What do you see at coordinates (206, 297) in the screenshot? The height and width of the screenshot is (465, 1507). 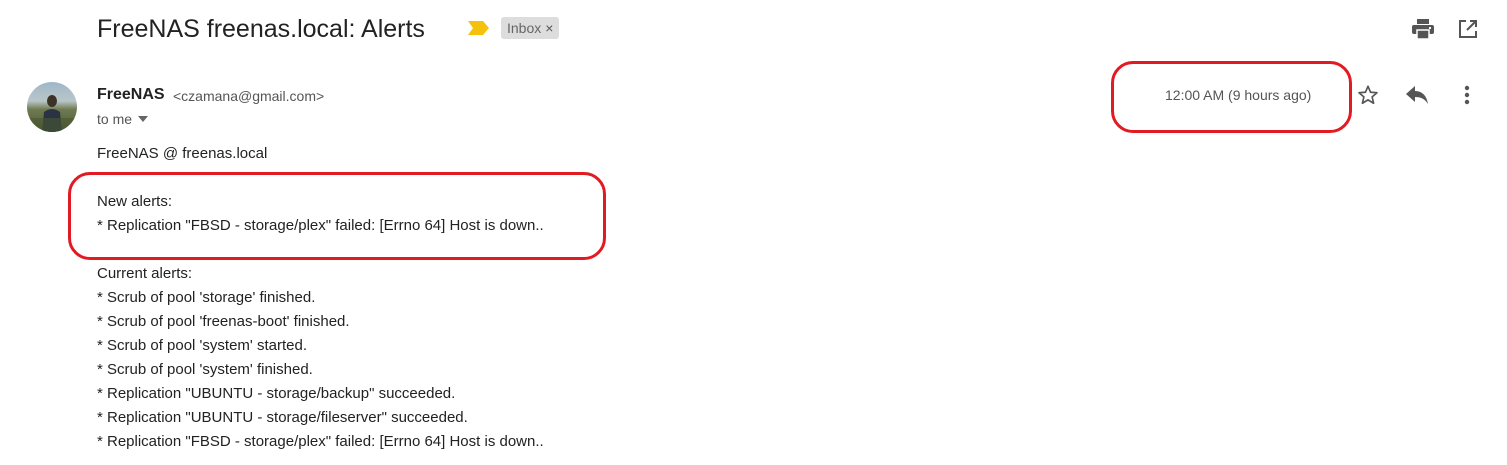 I see `current-alert-item: * Scrub of pool 'storage' finished.` at bounding box center [206, 297].